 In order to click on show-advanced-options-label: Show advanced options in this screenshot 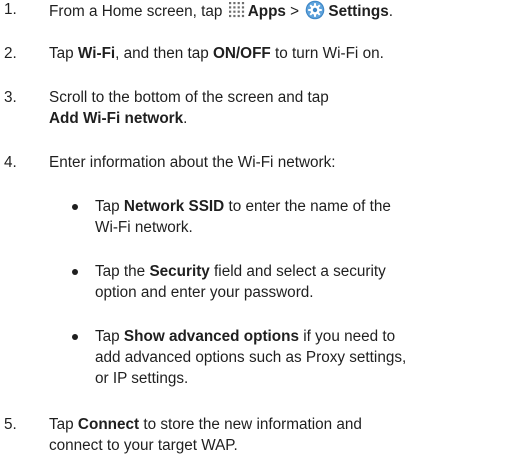, I will do `click(211, 336)`.